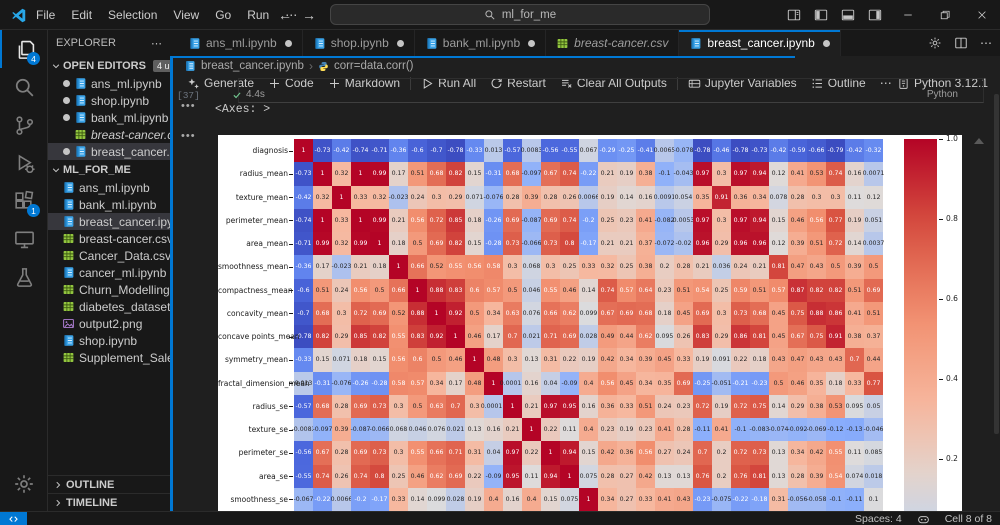  What do you see at coordinates (721, 267) in the screenshot?
I see `heatmap-cell: 0.036` at bounding box center [721, 267].